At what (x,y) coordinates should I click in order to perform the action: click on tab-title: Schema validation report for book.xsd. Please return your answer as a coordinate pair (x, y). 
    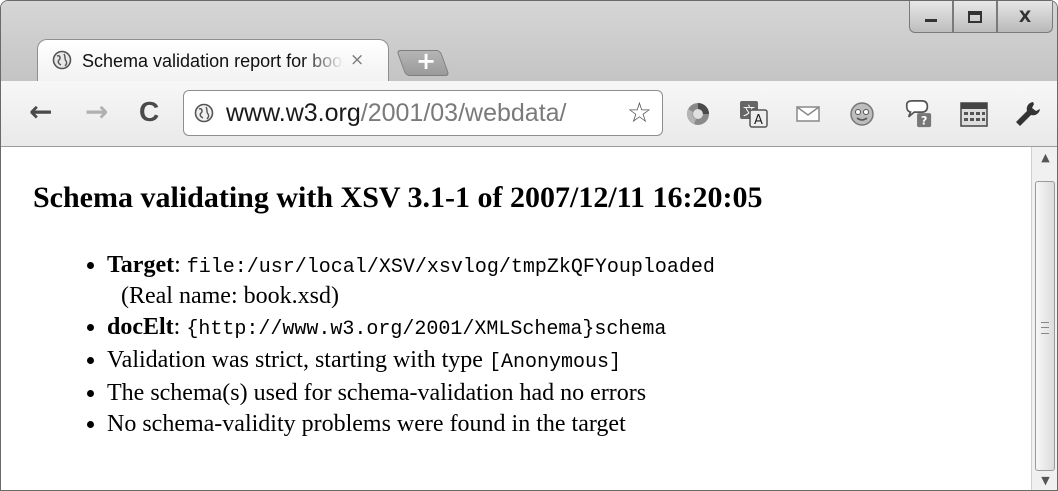
    Looking at the image, I should click on (213, 61).